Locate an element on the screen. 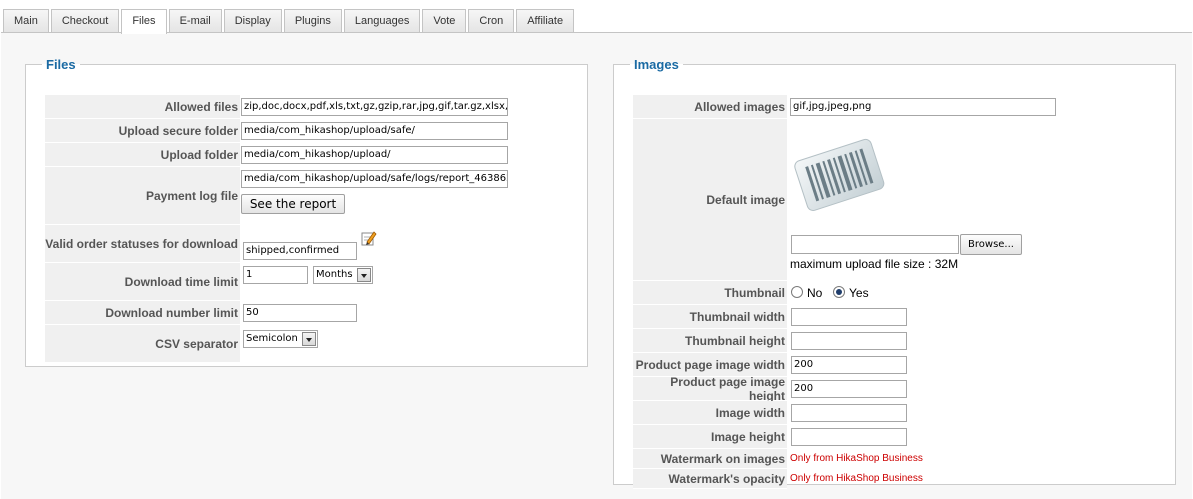 Image resolution: width=1193 pixels, height=499 pixels. upload-secure-folder-input: media/com_hikashop/upload/safe/ is located at coordinates (374, 131).